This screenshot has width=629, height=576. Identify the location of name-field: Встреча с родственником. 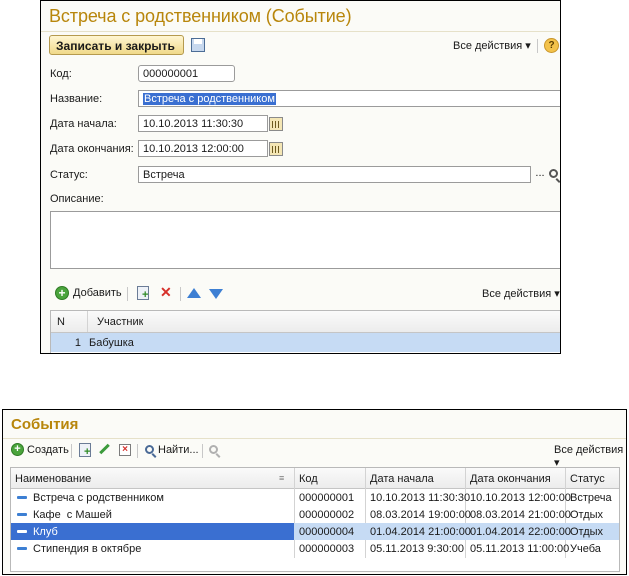
(349, 98).